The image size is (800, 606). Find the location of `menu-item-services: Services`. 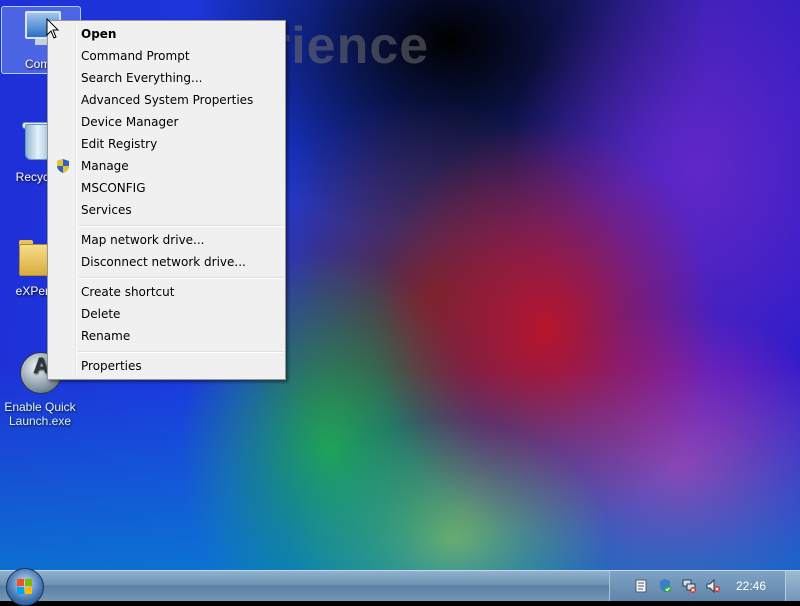

menu-item-services: Services is located at coordinates (166, 210).